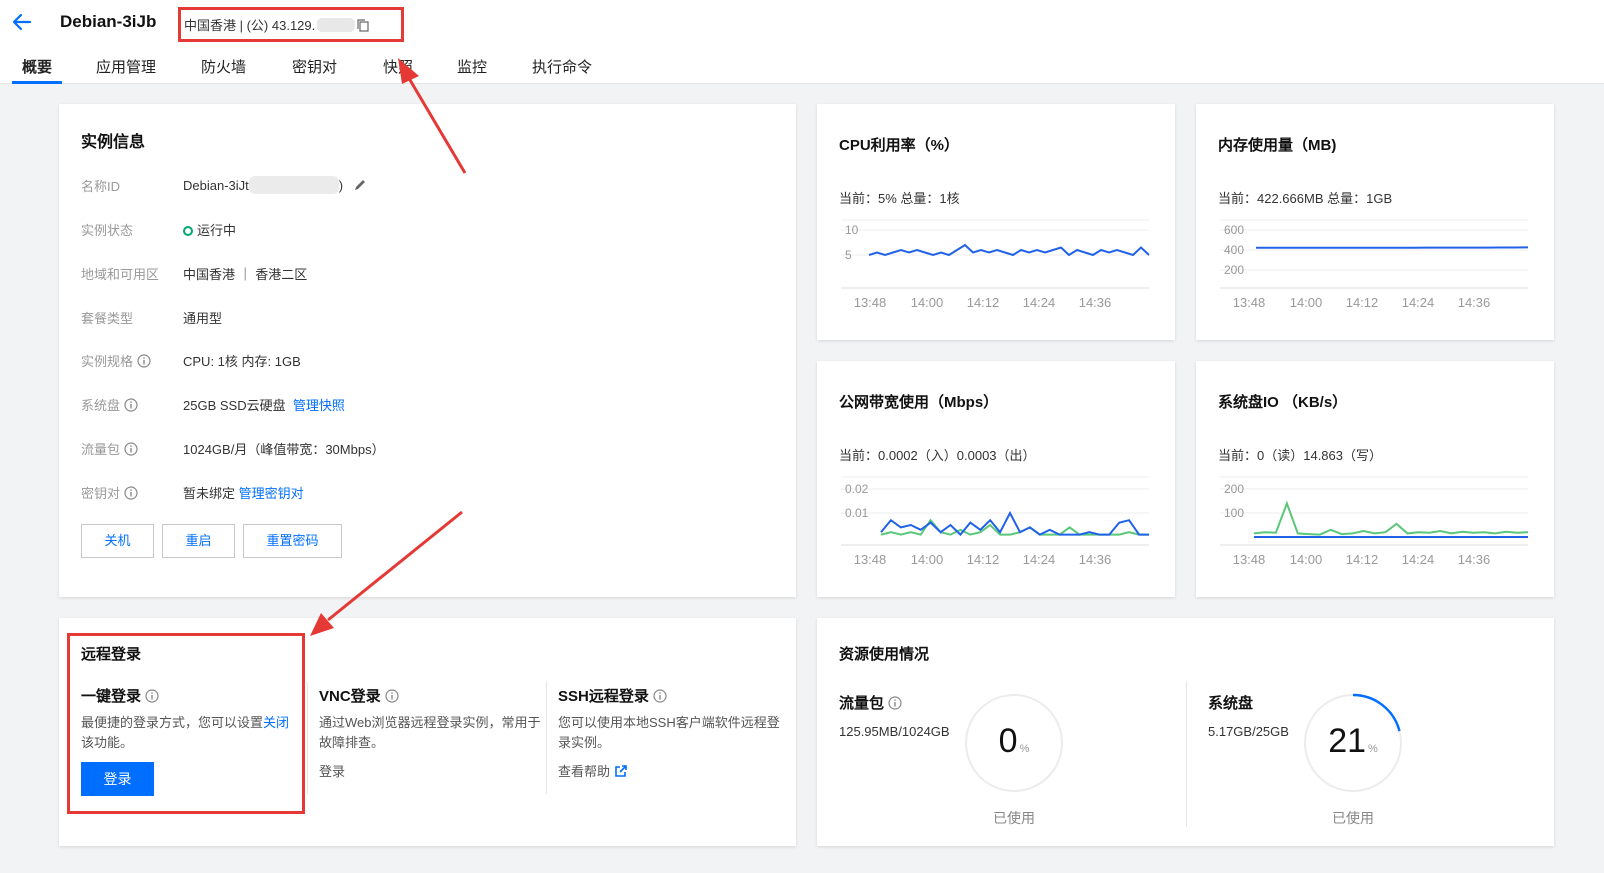  I want to click on value-name-id: Debian-3iJt), so click(275, 185).